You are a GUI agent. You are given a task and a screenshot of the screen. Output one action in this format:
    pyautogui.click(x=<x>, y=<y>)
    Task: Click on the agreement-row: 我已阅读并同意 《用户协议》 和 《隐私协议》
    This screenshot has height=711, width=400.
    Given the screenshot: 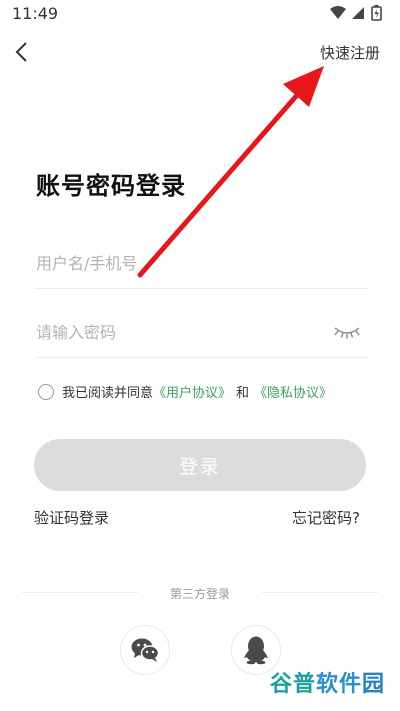 What is the action you would take?
    pyautogui.click(x=185, y=391)
    